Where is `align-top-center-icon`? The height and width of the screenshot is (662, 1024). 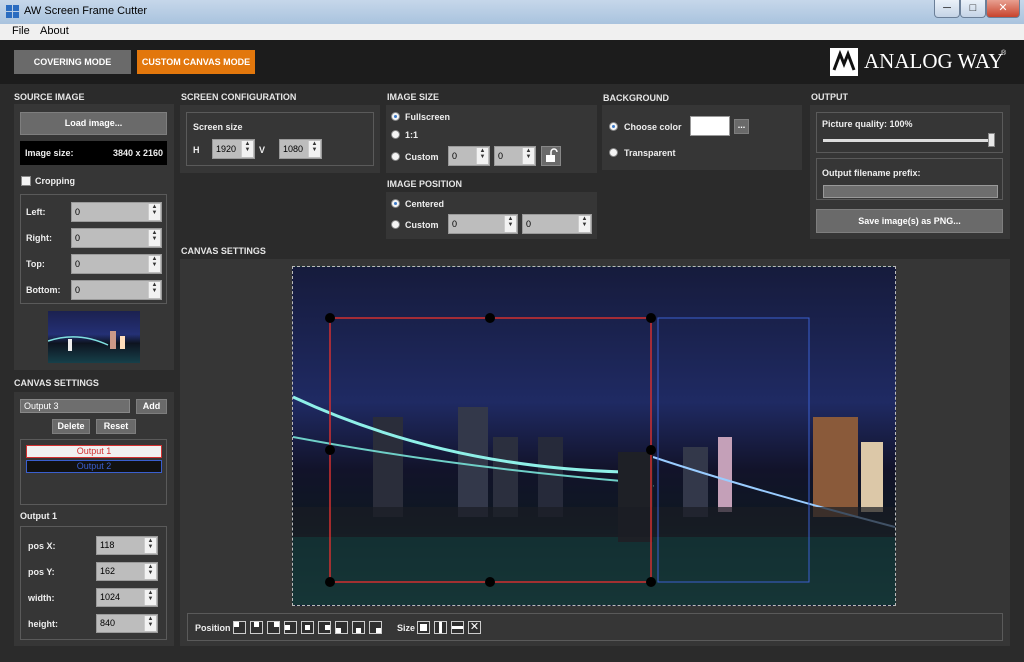
align-top-center-icon is located at coordinates (256, 627).